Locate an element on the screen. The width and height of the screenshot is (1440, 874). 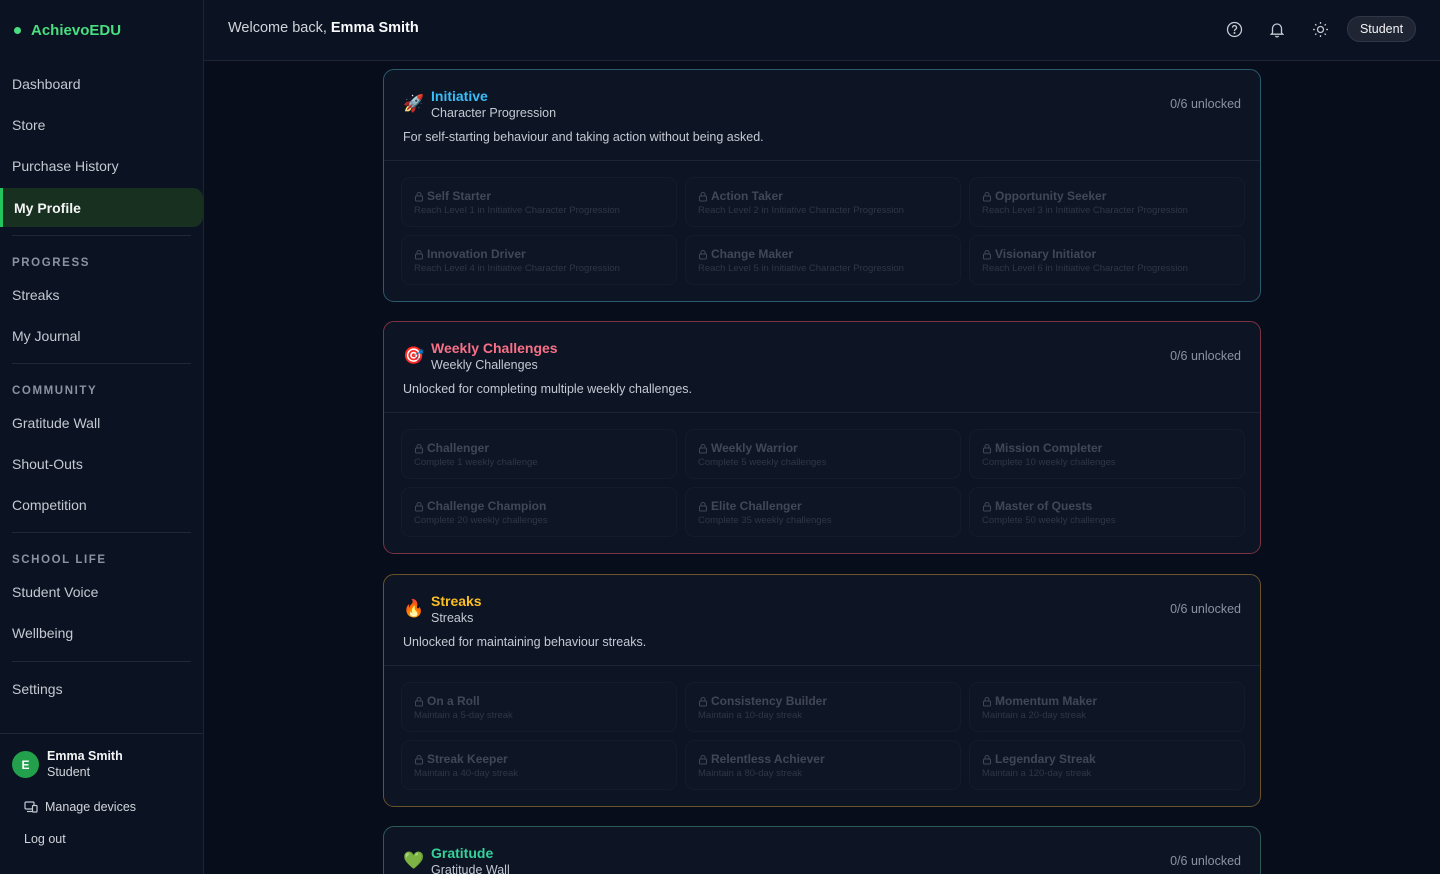
badge-title: Self Starter is located at coordinates (459, 196).